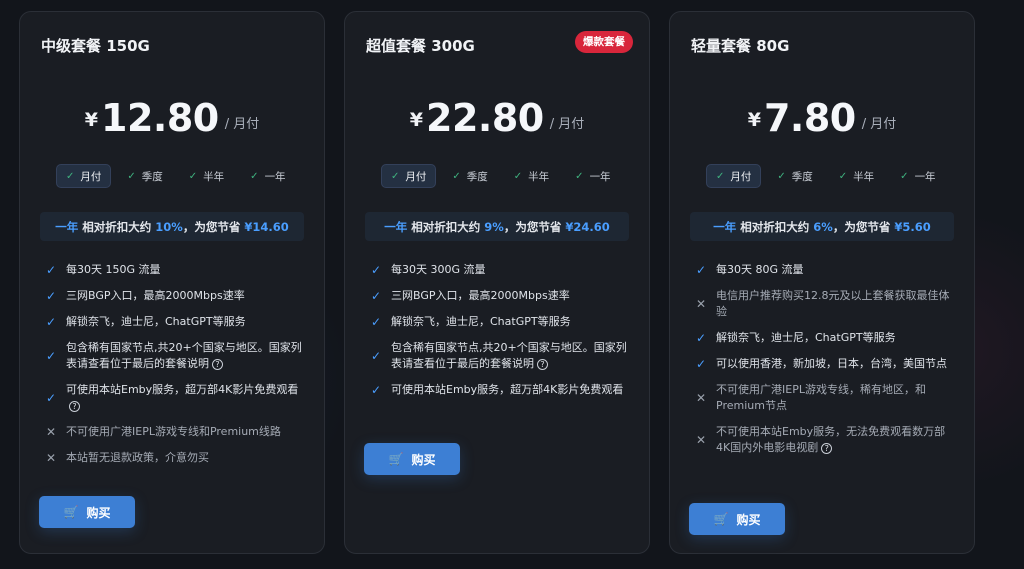  What do you see at coordinates (749, 270) in the screenshot?
I see `feature-item: ✓ 每30天 80G 流量` at bounding box center [749, 270].